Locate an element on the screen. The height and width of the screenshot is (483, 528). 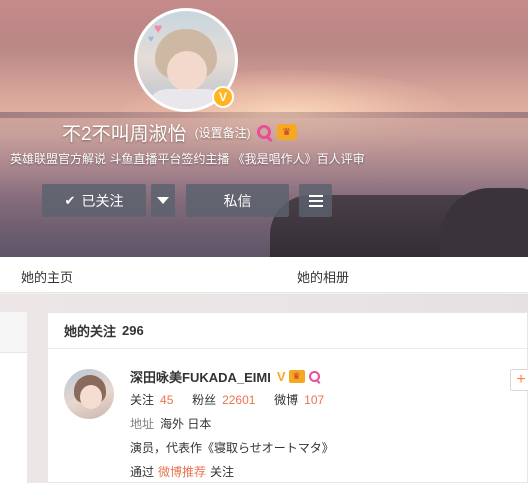
follow-label: 关注 is located at coordinates (142, 400).